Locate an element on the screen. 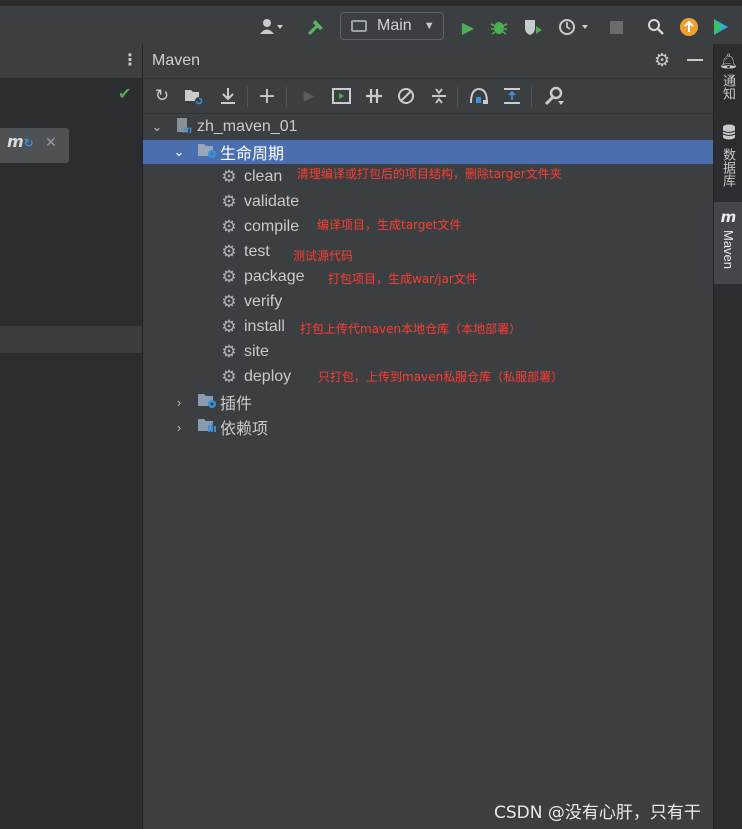 This screenshot has width=742, height=829. main-toolbar: Main ▼ ▶ is located at coordinates (371, 22).